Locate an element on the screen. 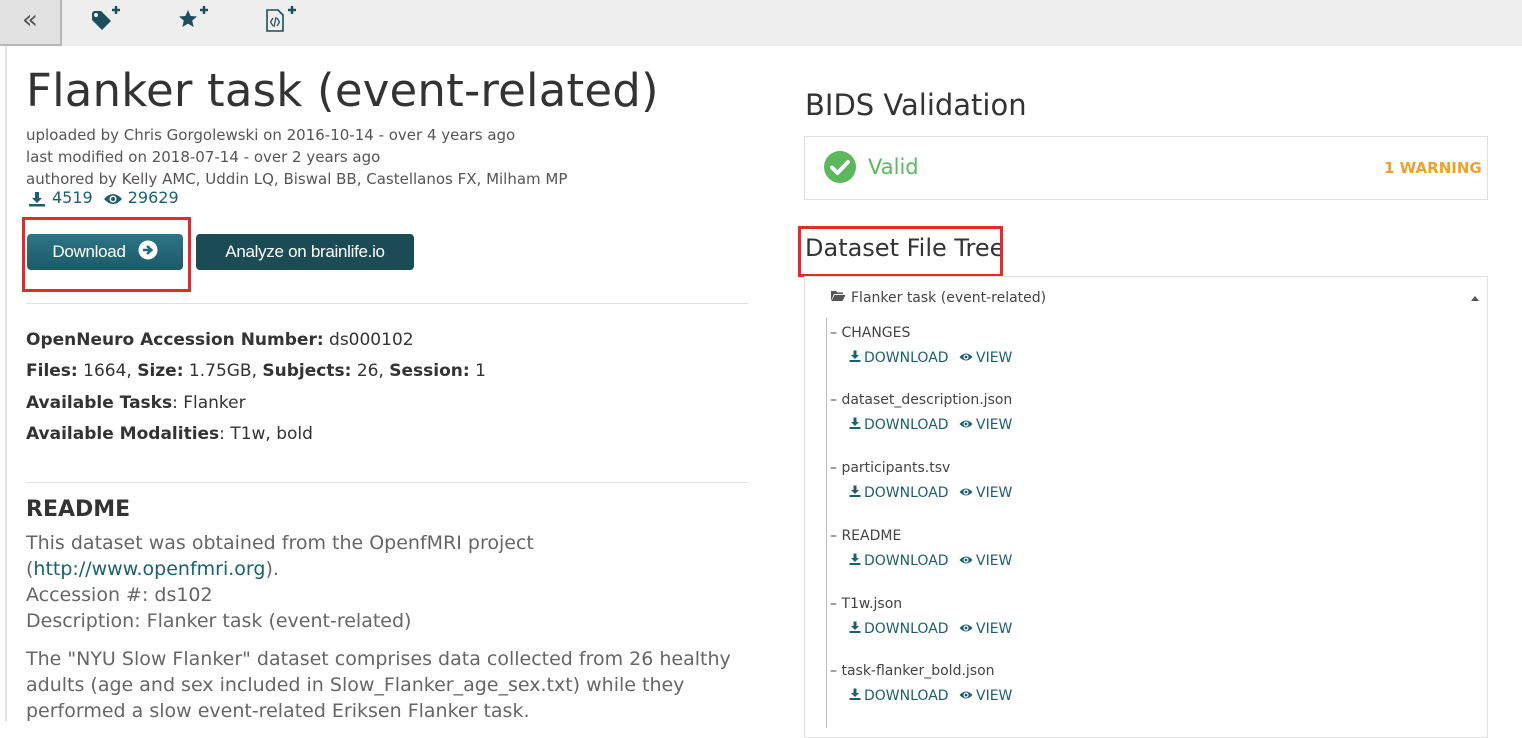 Image resolution: width=1522 pixels, height=738 pixels. check-circle-icon is located at coordinates (840, 167).